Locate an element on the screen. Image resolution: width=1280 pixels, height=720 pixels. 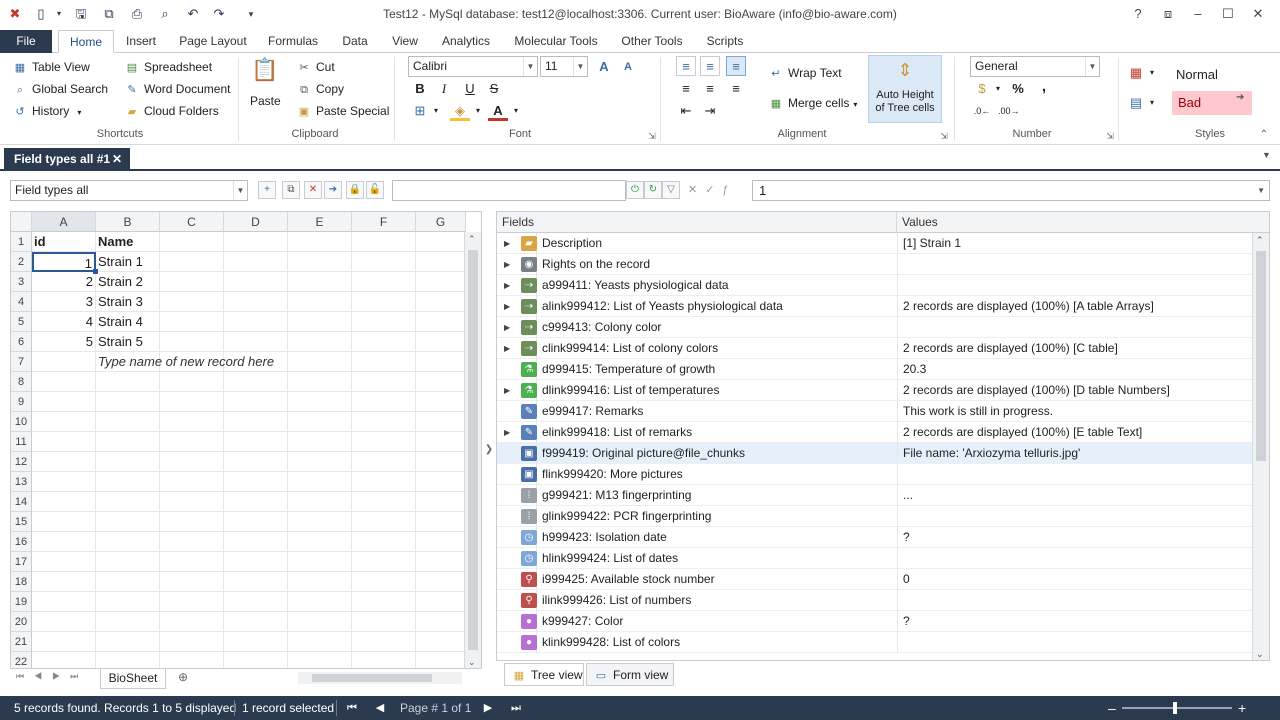
underline-icon: U is located at coordinates (470, 89).